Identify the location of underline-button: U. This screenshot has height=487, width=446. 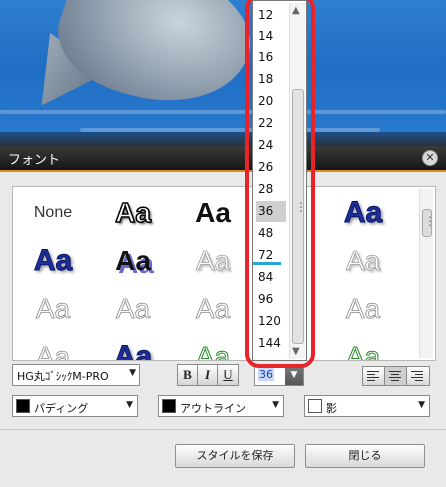
(228, 375).